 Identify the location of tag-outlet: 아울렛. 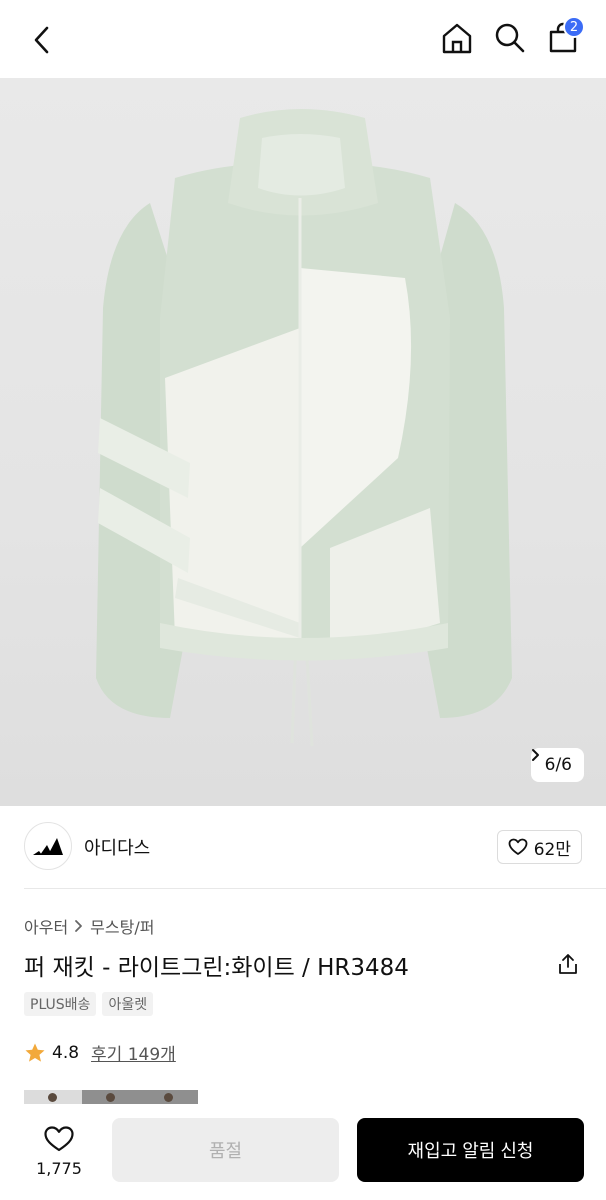
(128, 1004).